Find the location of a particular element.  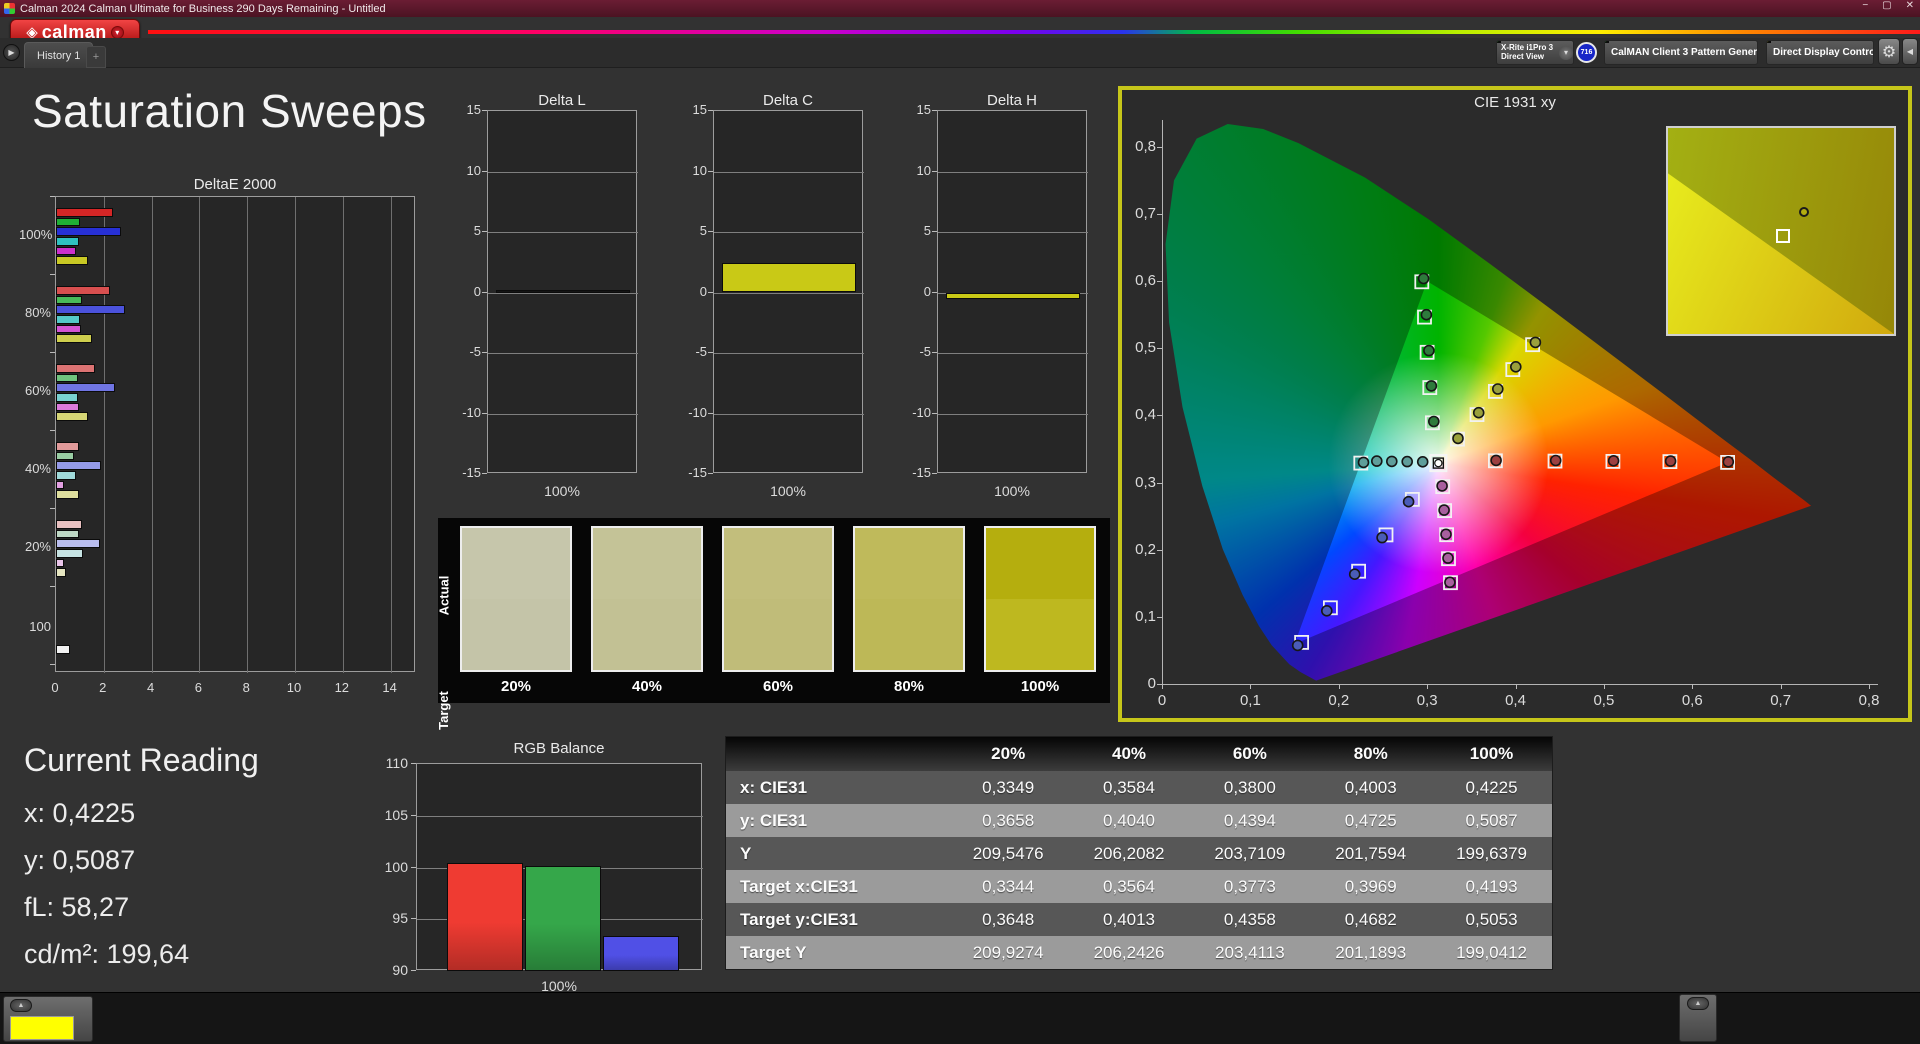

x-axis-label: 100% is located at coordinates (1012, 491).